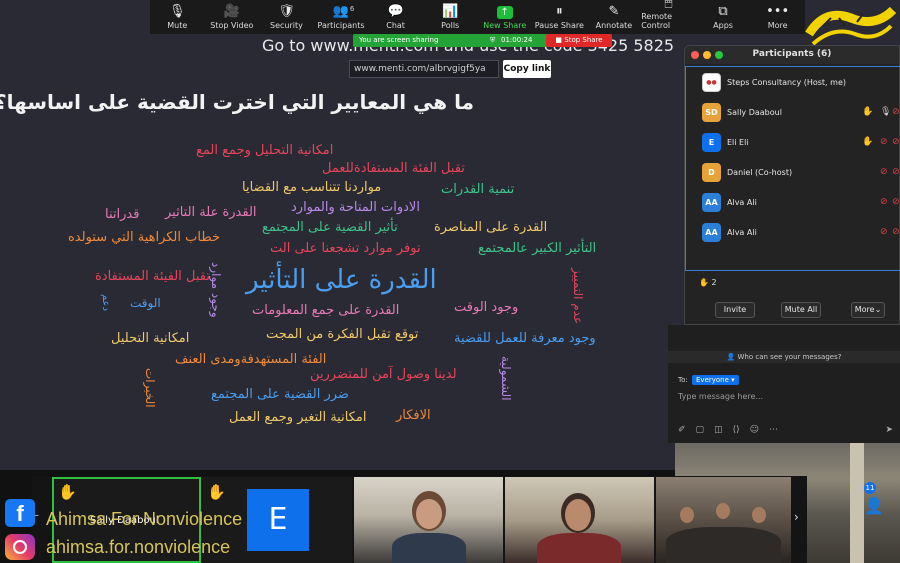 The width and height of the screenshot is (900, 563). Describe the element at coordinates (251, 359) in the screenshot. I see `word-cloud-entry: الفئة المستهدفةومدى العنف` at that location.